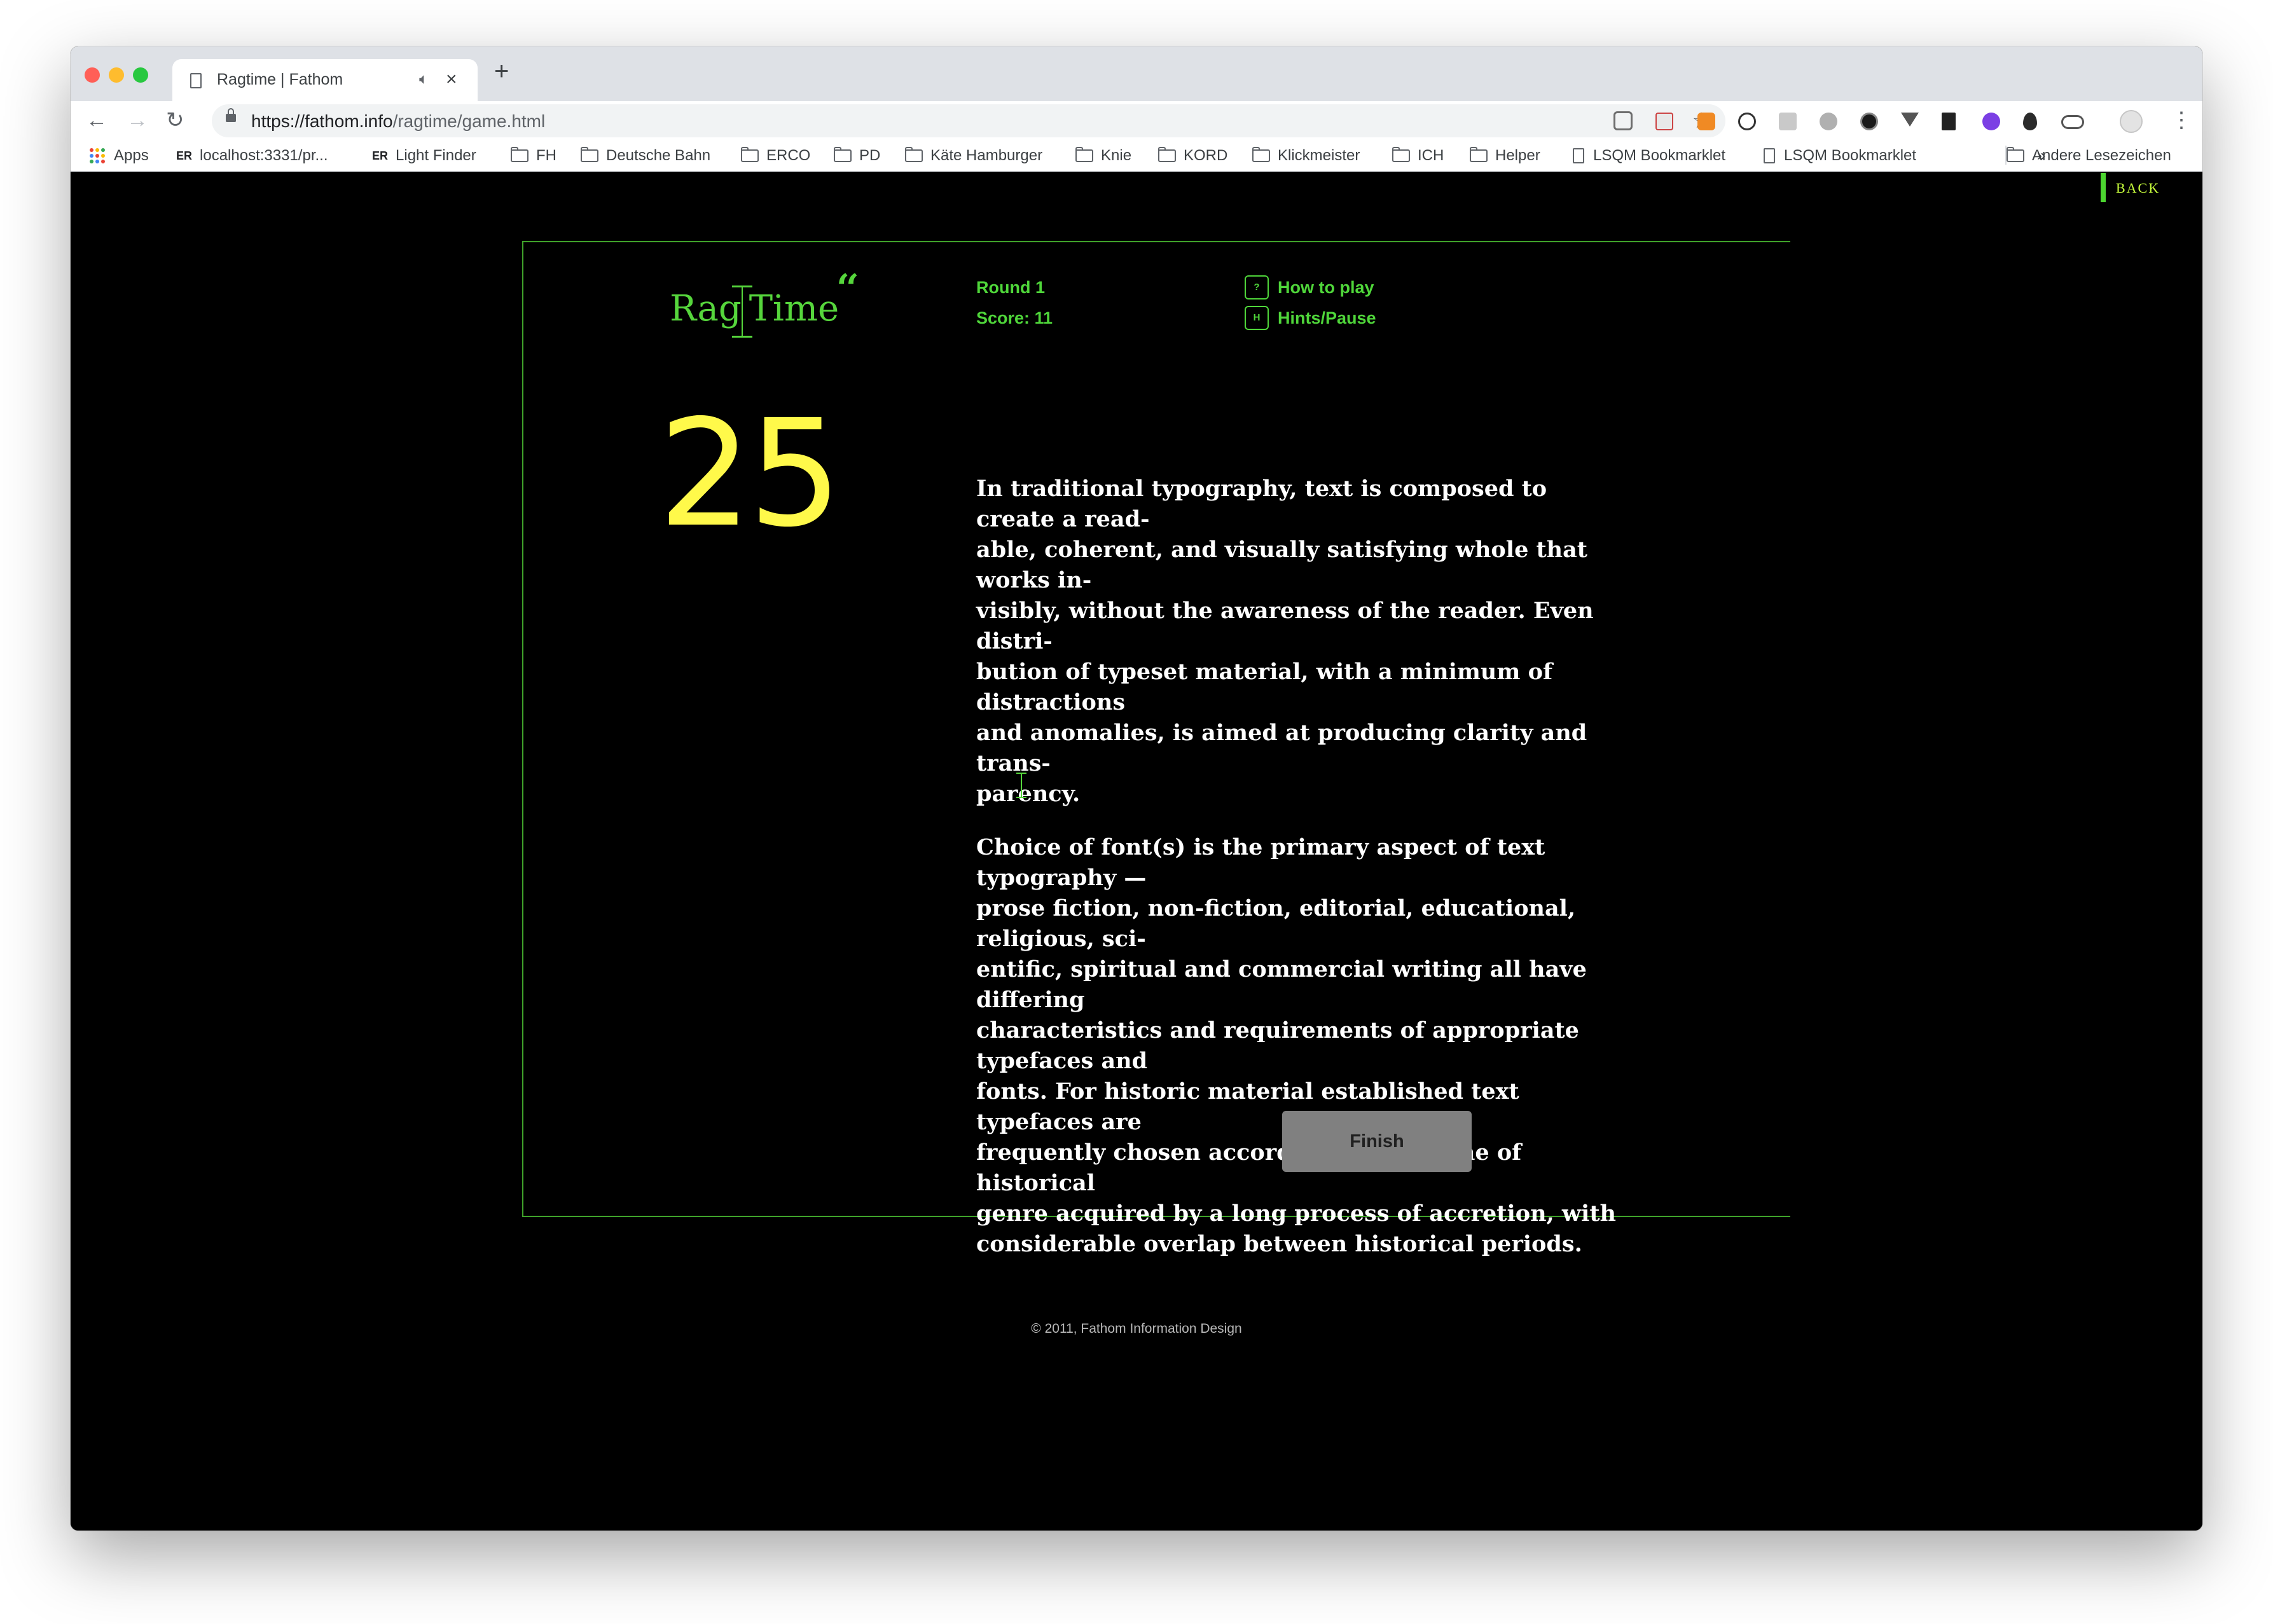 This screenshot has height=1624, width=2273. What do you see at coordinates (1192, 156) in the screenshot?
I see `bookmark-folder-kord: KORD` at bounding box center [1192, 156].